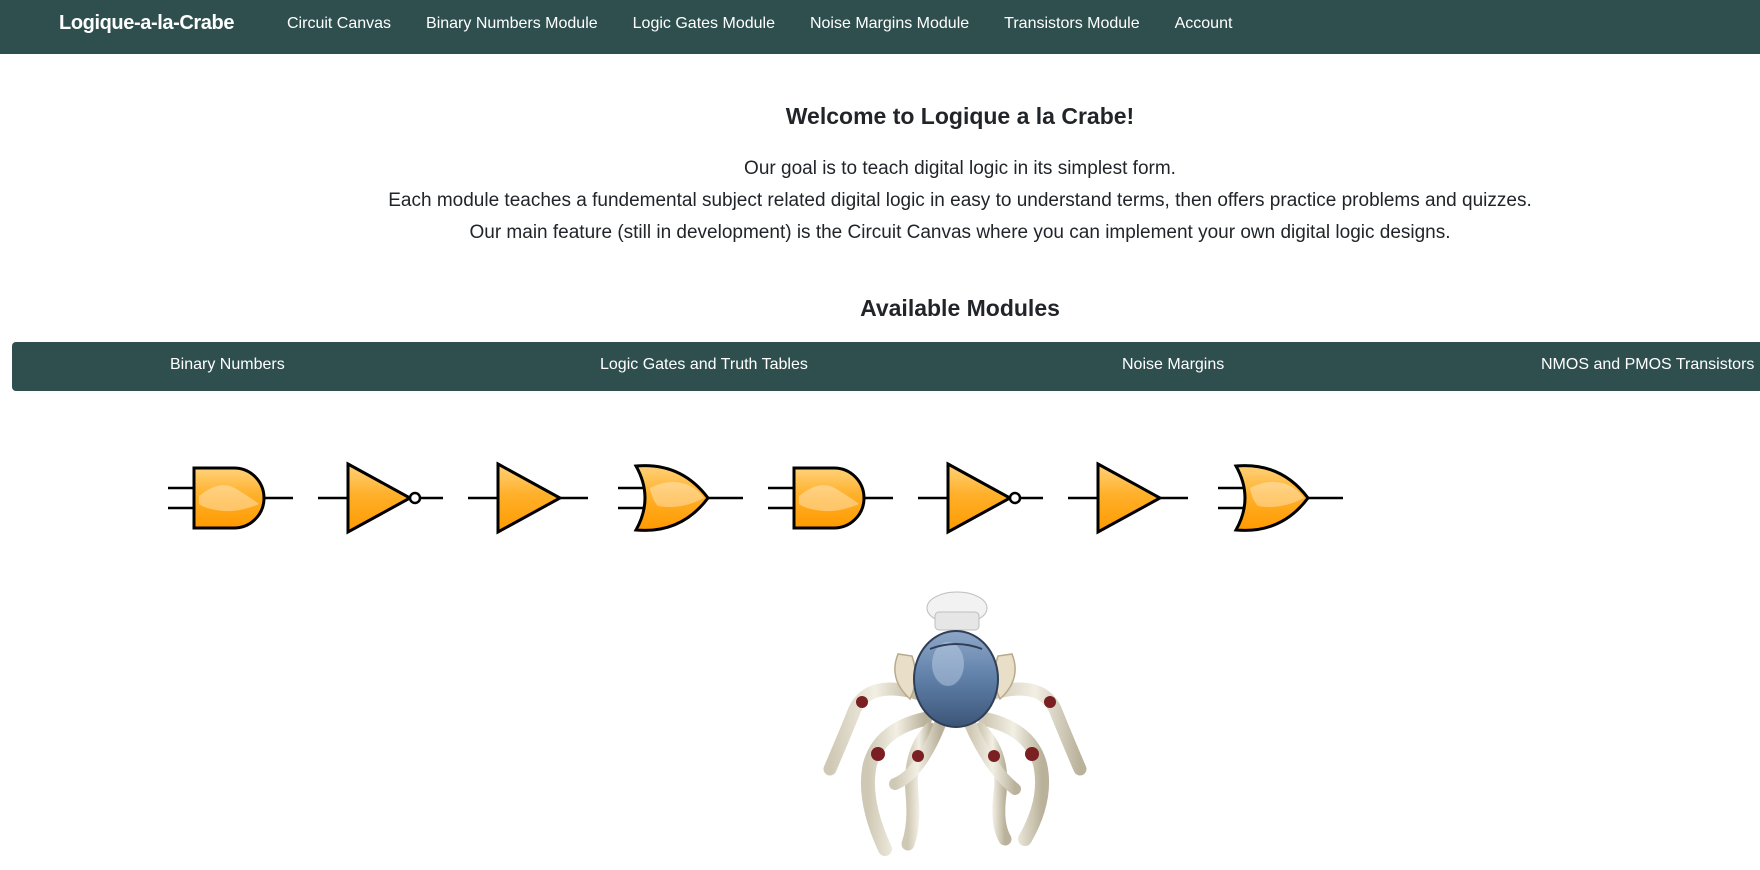 The width and height of the screenshot is (1760, 870). Describe the element at coordinates (704, 24) in the screenshot. I see `nav-link-logic-gates: Logic Gates Module` at that location.